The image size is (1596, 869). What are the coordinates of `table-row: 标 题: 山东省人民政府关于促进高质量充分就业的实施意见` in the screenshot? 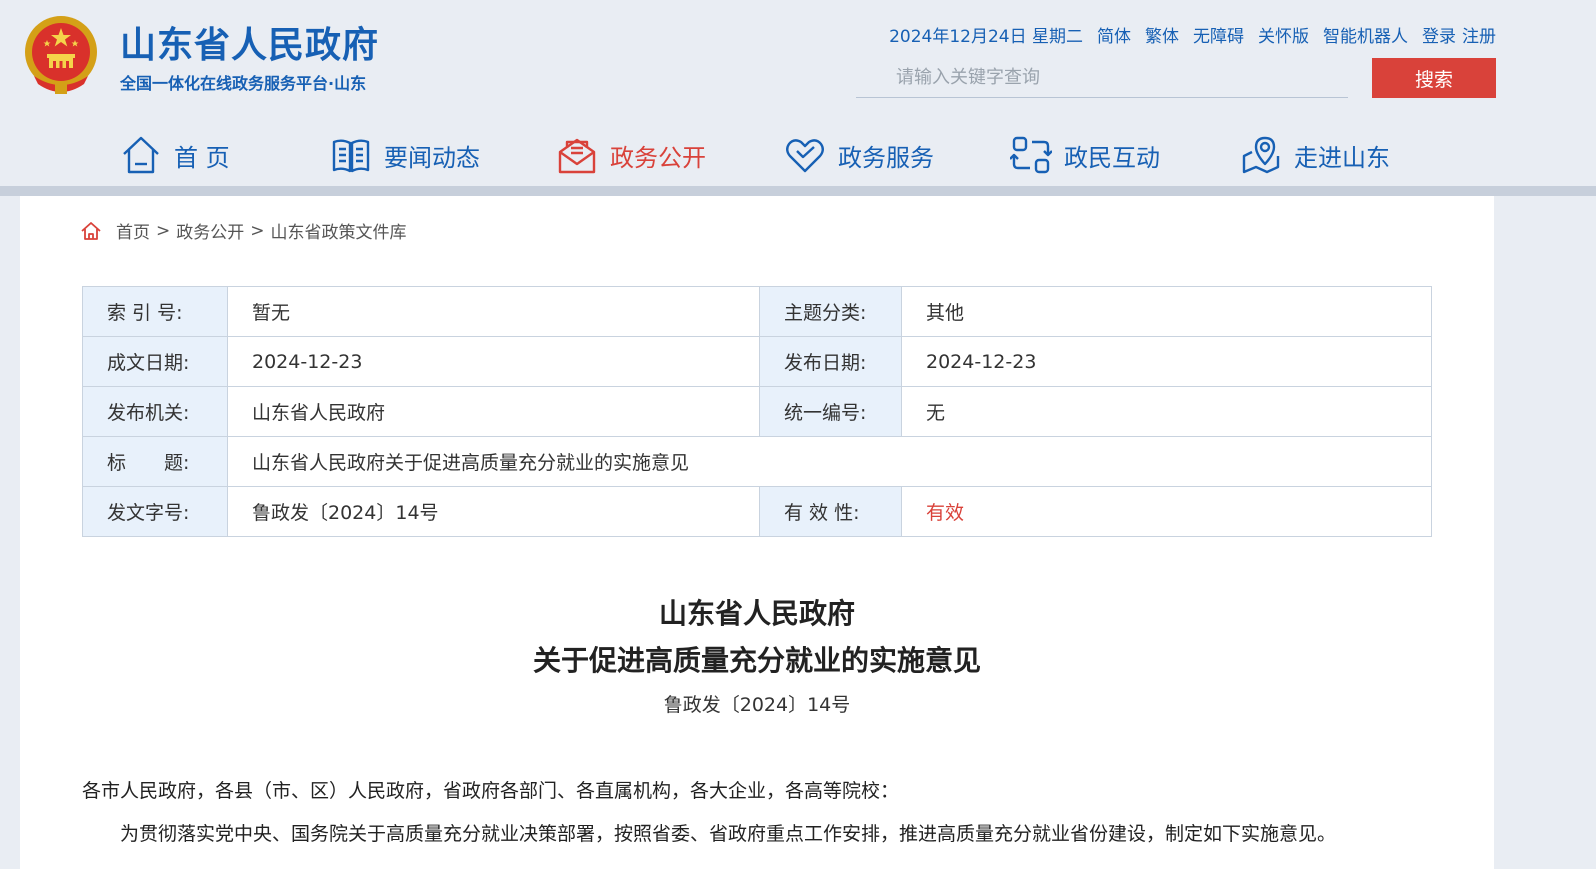 It's located at (757, 461).